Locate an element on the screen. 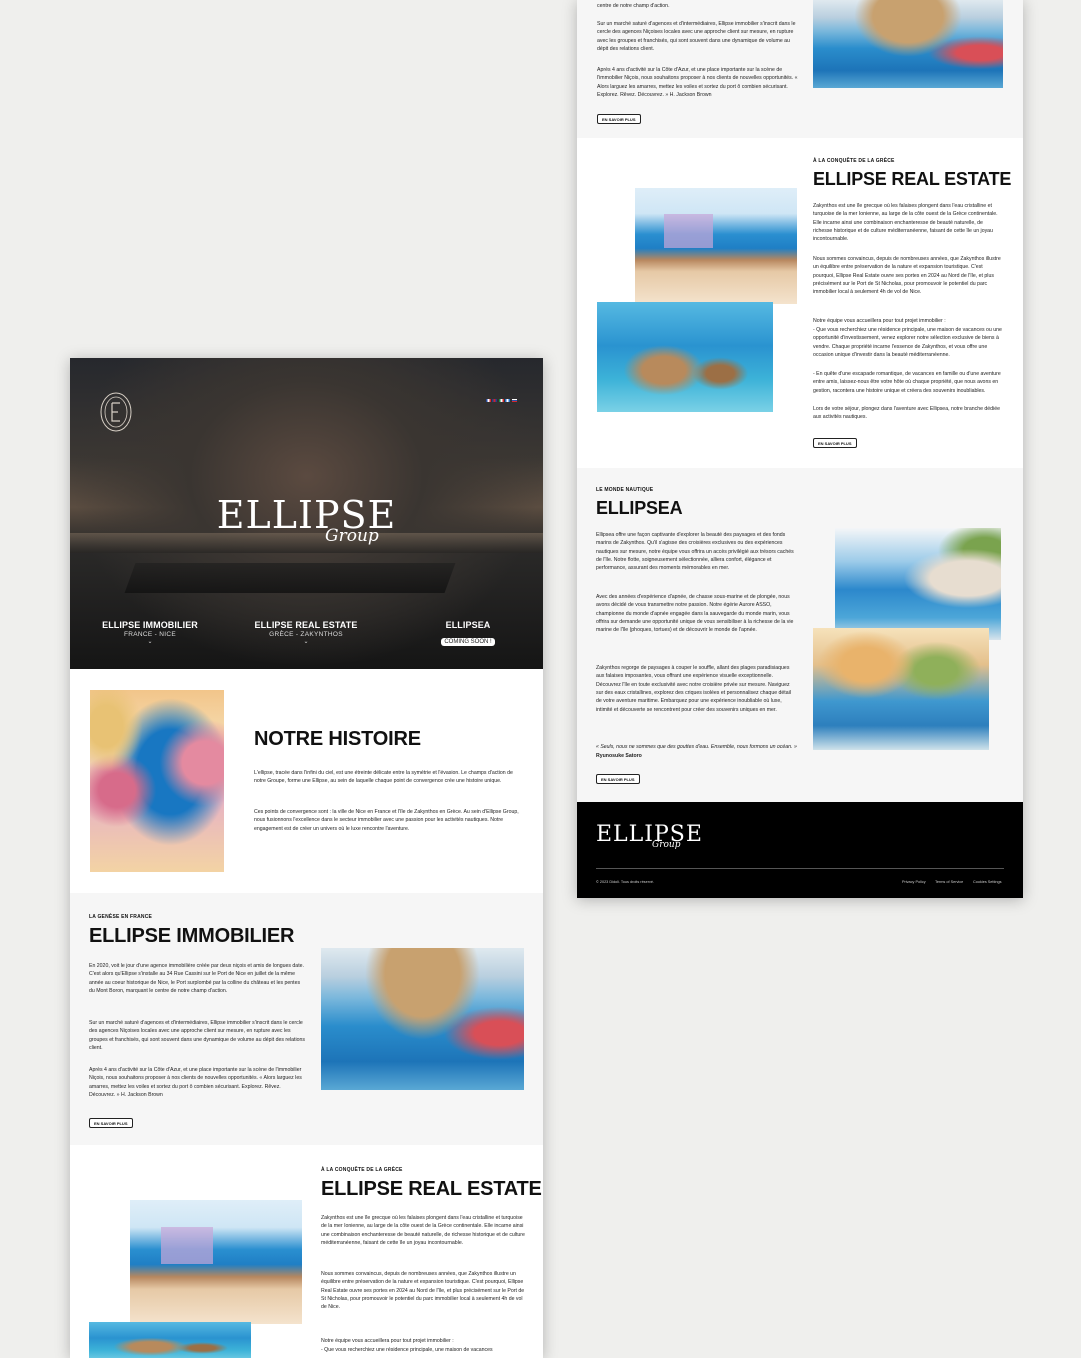 This screenshot has height=1358, width=1081. coming-soon-badge: COMING SOON ! is located at coordinates (468, 642).